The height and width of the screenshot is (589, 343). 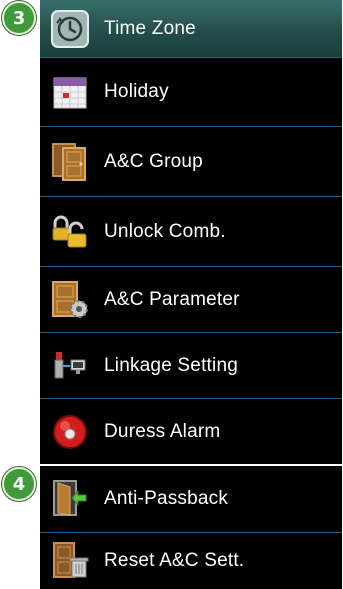 I want to click on menu-item-linkage-setting: Linkage Setting, so click(x=191, y=366).